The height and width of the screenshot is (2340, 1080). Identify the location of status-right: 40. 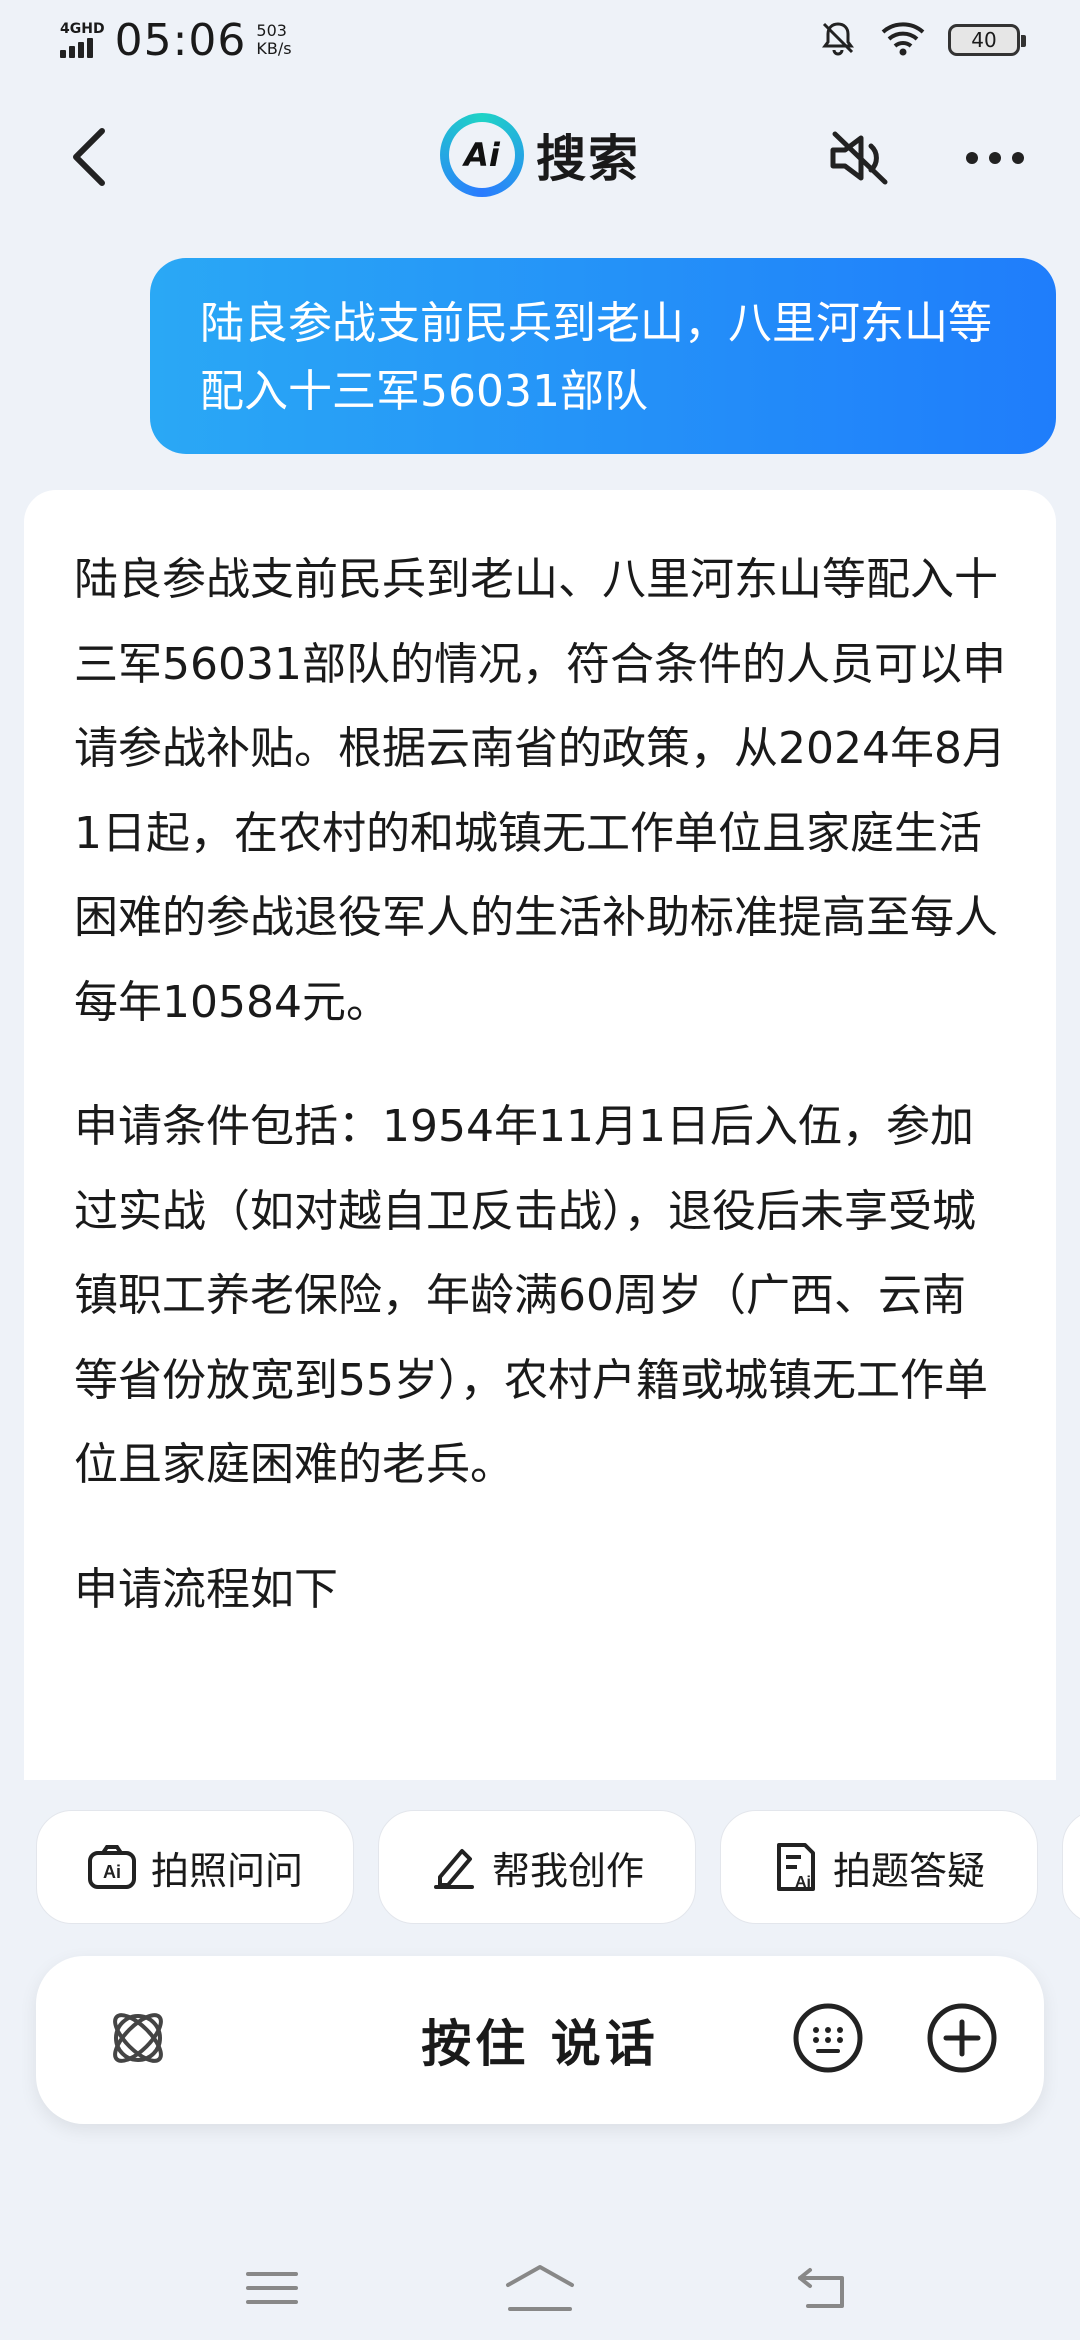
(922, 40).